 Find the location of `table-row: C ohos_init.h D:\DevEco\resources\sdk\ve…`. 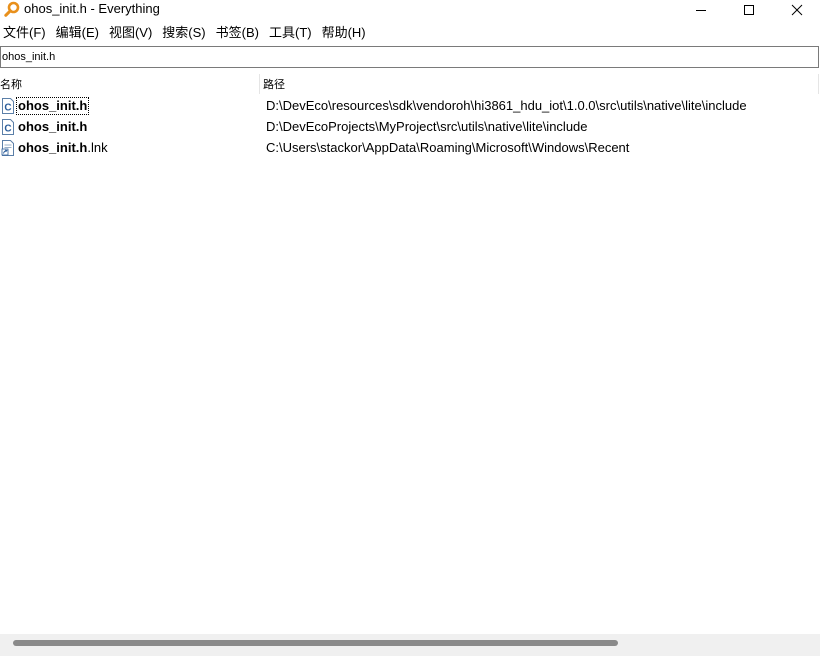

table-row: C ohos_init.h D:\DevEco\resources\sdk\ve… is located at coordinates (410, 106).